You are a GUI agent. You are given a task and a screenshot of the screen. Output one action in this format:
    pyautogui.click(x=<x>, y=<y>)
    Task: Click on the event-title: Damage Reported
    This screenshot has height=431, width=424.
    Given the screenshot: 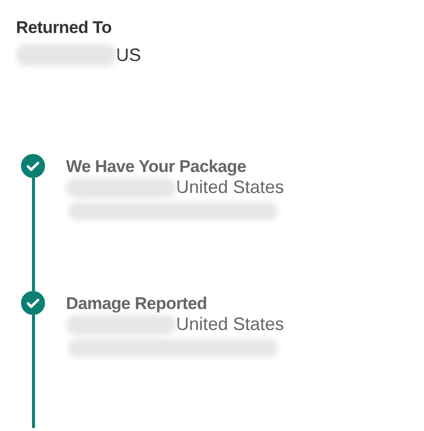 What is the action you would take?
    pyautogui.click(x=137, y=304)
    